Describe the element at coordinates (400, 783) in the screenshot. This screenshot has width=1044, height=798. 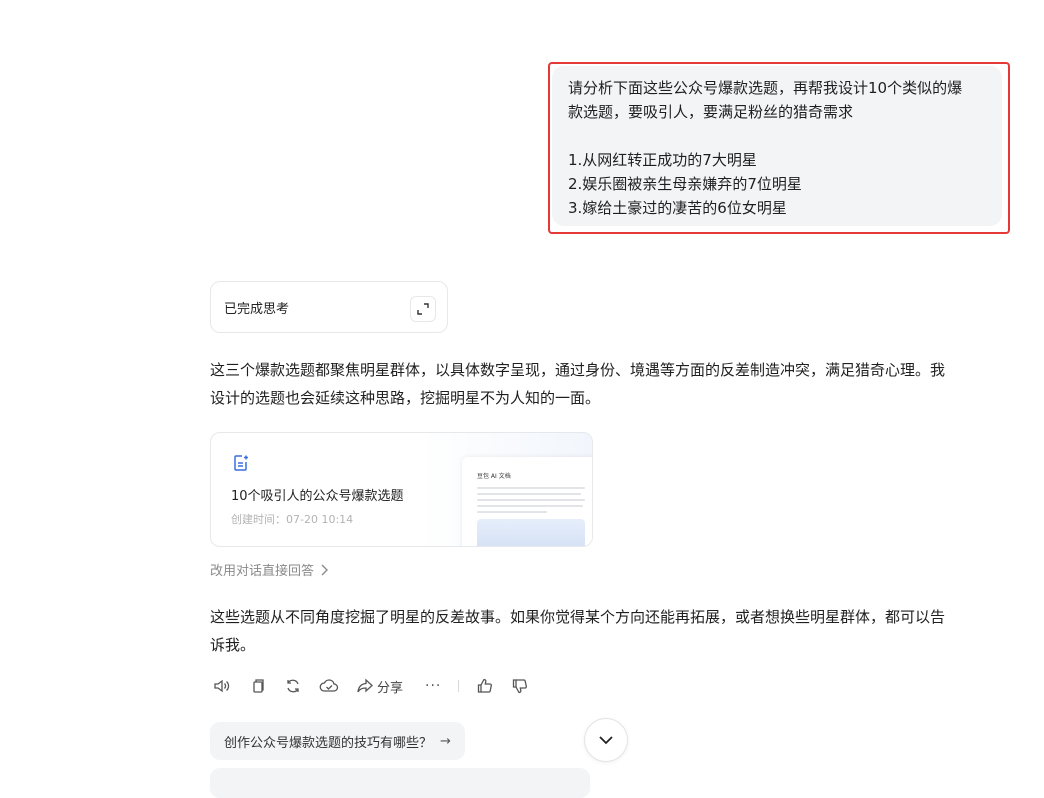
I see `suggested-question` at that location.